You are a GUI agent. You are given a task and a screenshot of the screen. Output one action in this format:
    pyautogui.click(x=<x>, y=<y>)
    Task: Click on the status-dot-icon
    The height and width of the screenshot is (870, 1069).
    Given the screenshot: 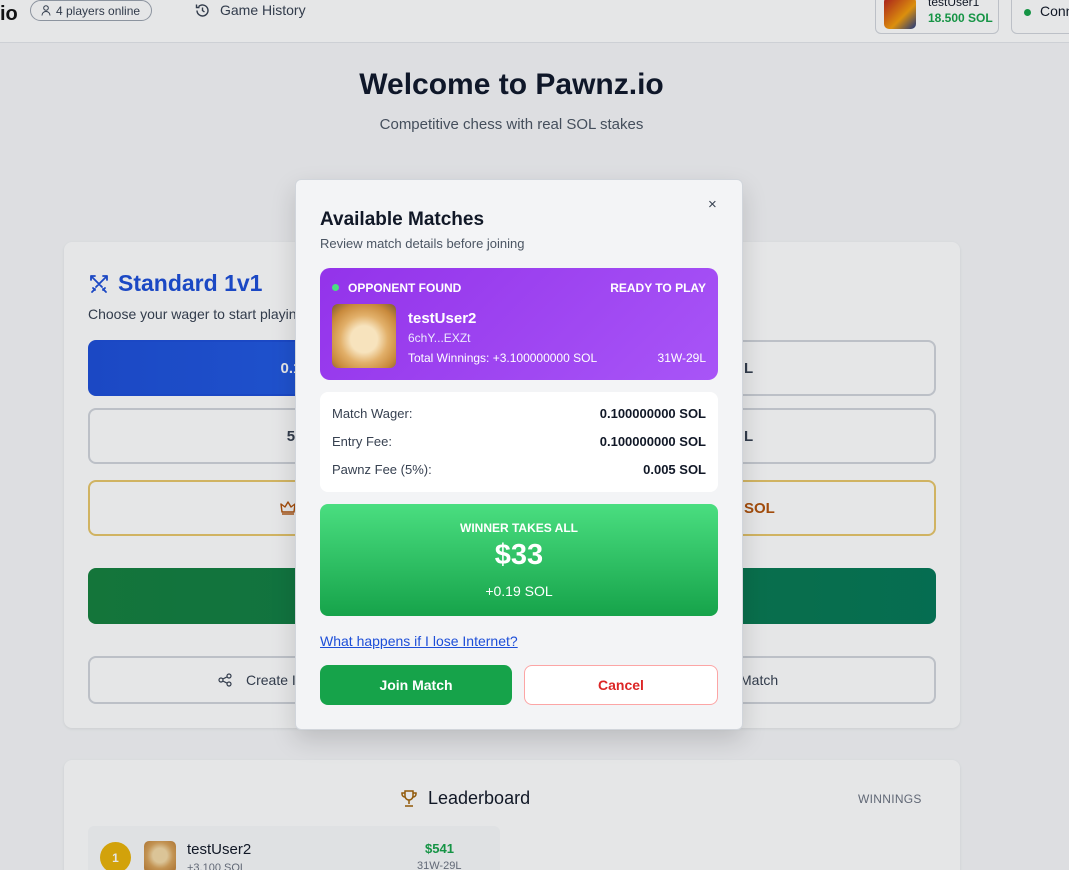 What is the action you would take?
    pyautogui.click(x=335, y=287)
    